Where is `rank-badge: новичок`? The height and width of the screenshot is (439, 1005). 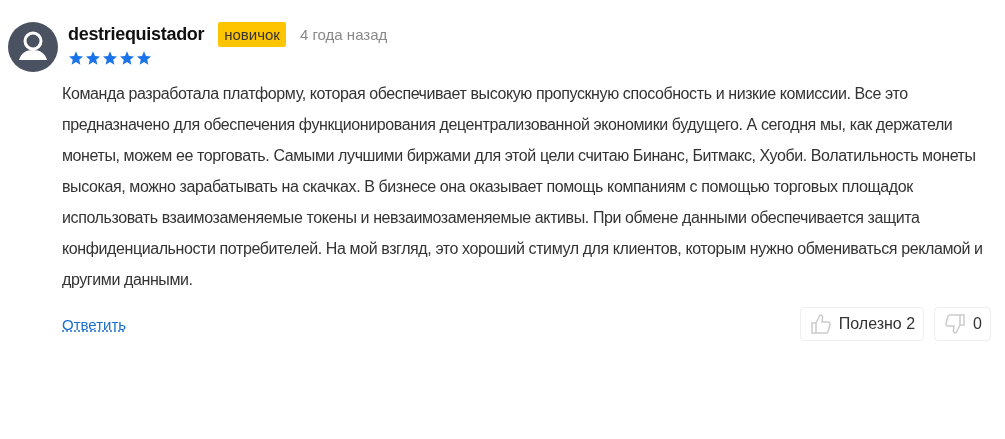 rank-badge: новичок is located at coordinates (252, 34).